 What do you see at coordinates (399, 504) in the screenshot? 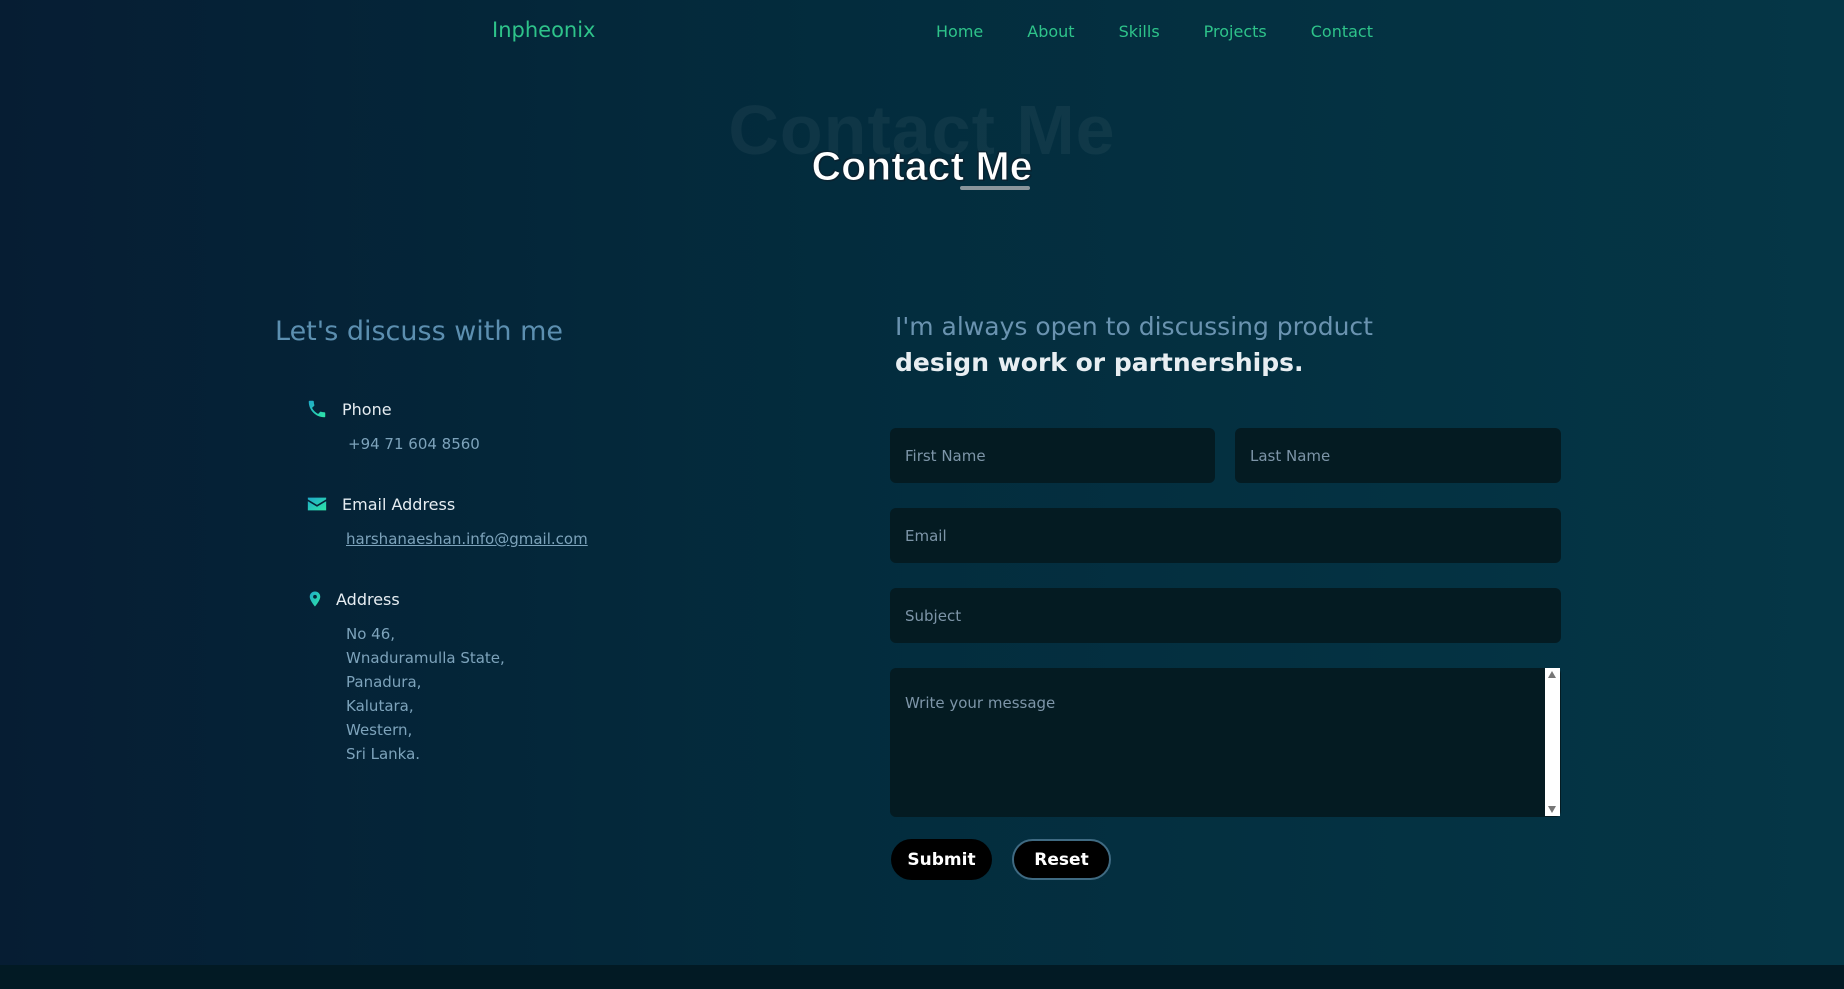
I see `email-label: Email Address` at bounding box center [399, 504].